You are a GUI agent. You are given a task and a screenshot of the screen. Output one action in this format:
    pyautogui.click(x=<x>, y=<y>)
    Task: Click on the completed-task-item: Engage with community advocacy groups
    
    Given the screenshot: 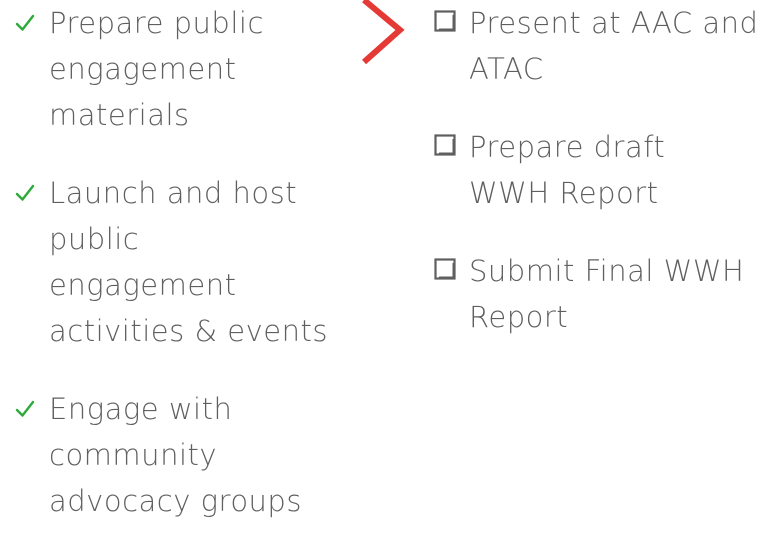 What is the action you would take?
    pyautogui.click(x=184, y=455)
    